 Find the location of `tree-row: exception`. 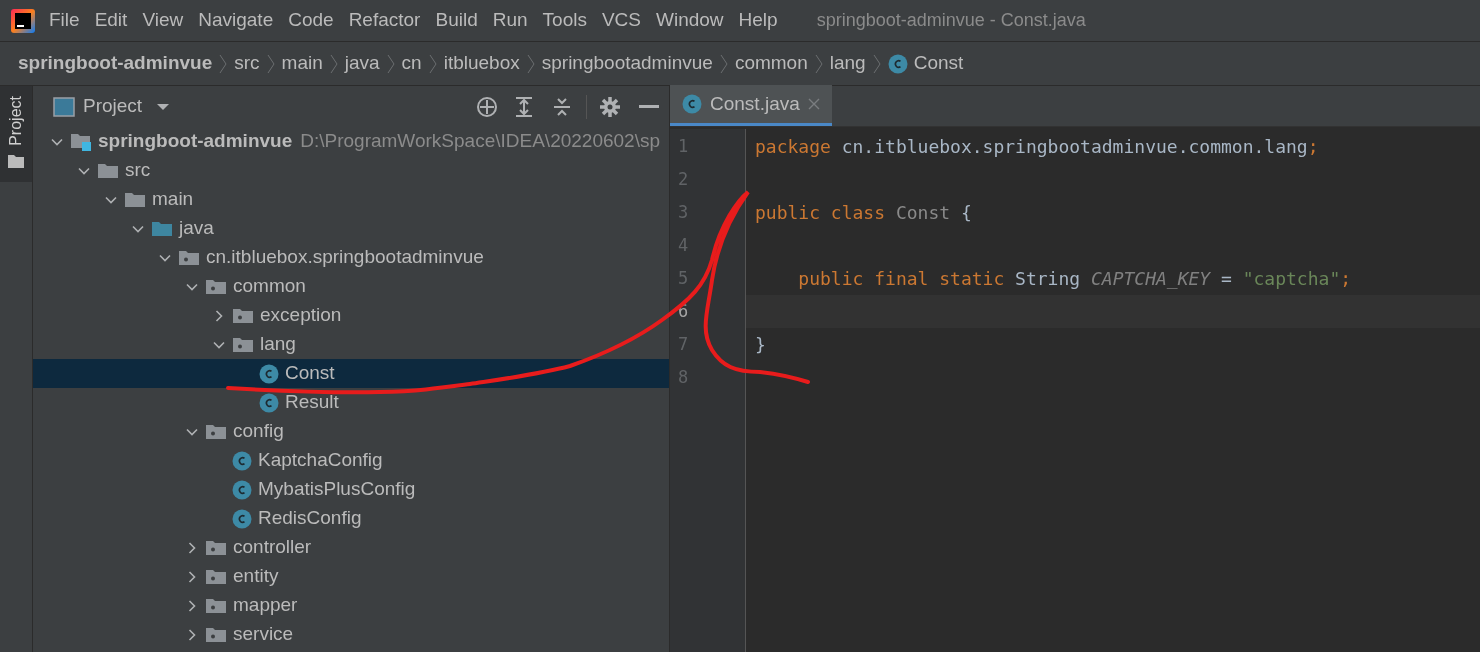

tree-row: exception is located at coordinates (351, 315).